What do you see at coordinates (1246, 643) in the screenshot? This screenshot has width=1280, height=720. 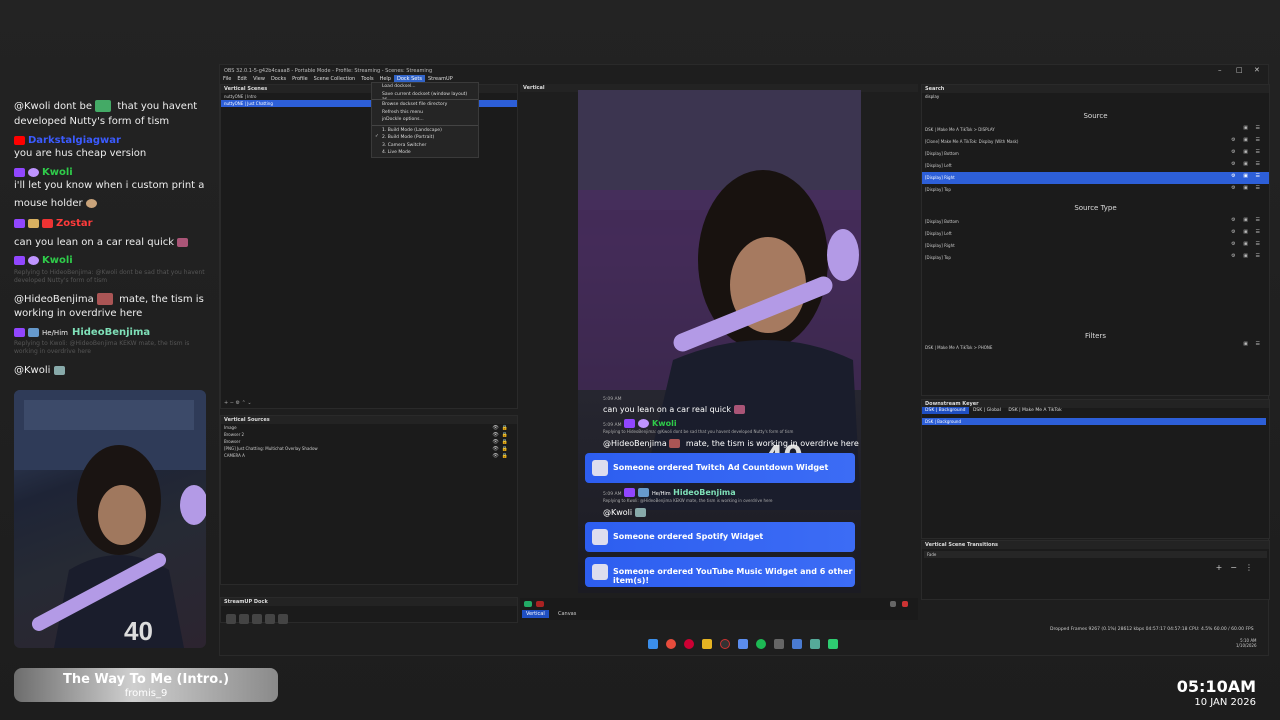 I see `system-clock: 5:10 AM 1/10/2026` at bounding box center [1246, 643].